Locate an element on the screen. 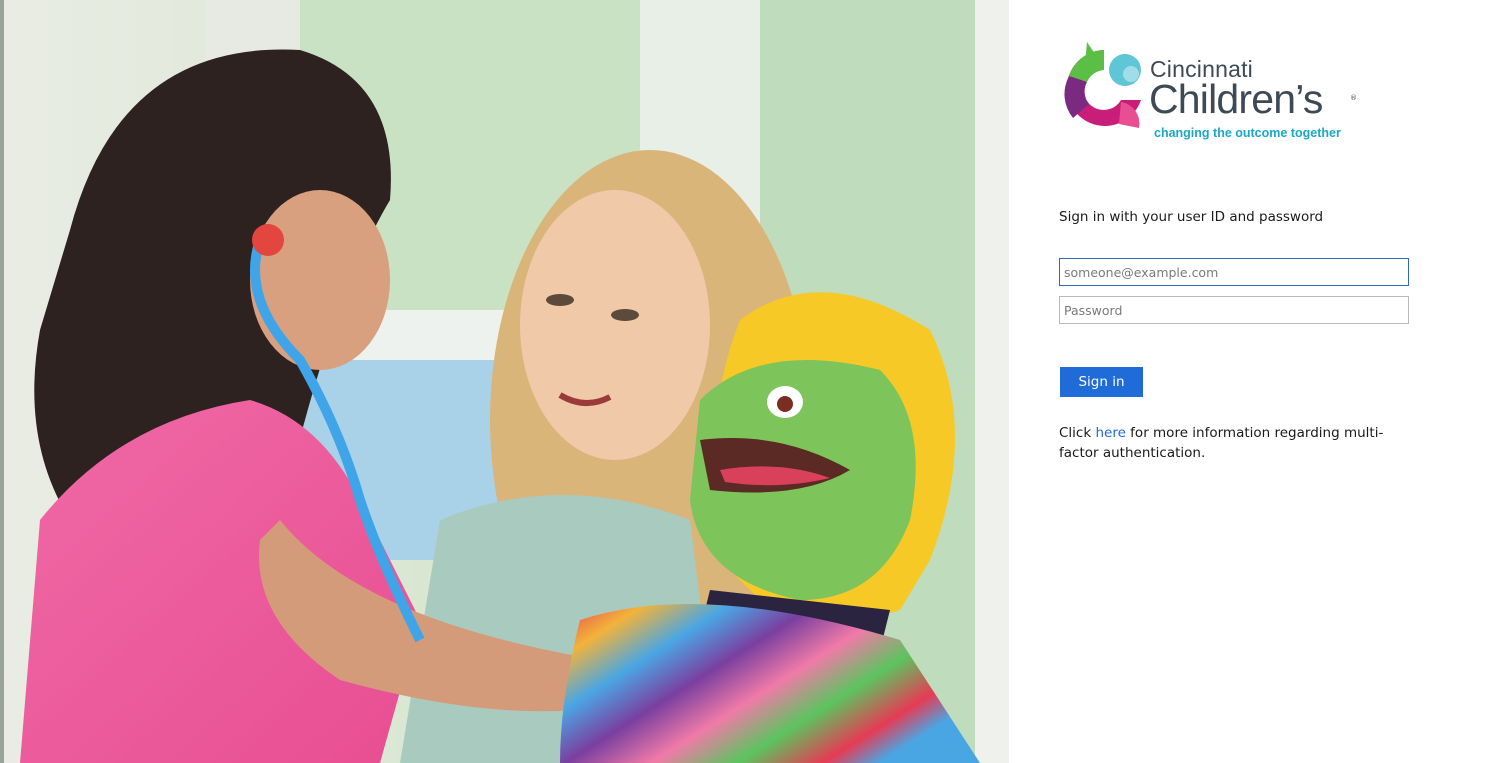 This screenshot has height=763, width=1507. mfa-info-prefix: Click is located at coordinates (1077, 433).